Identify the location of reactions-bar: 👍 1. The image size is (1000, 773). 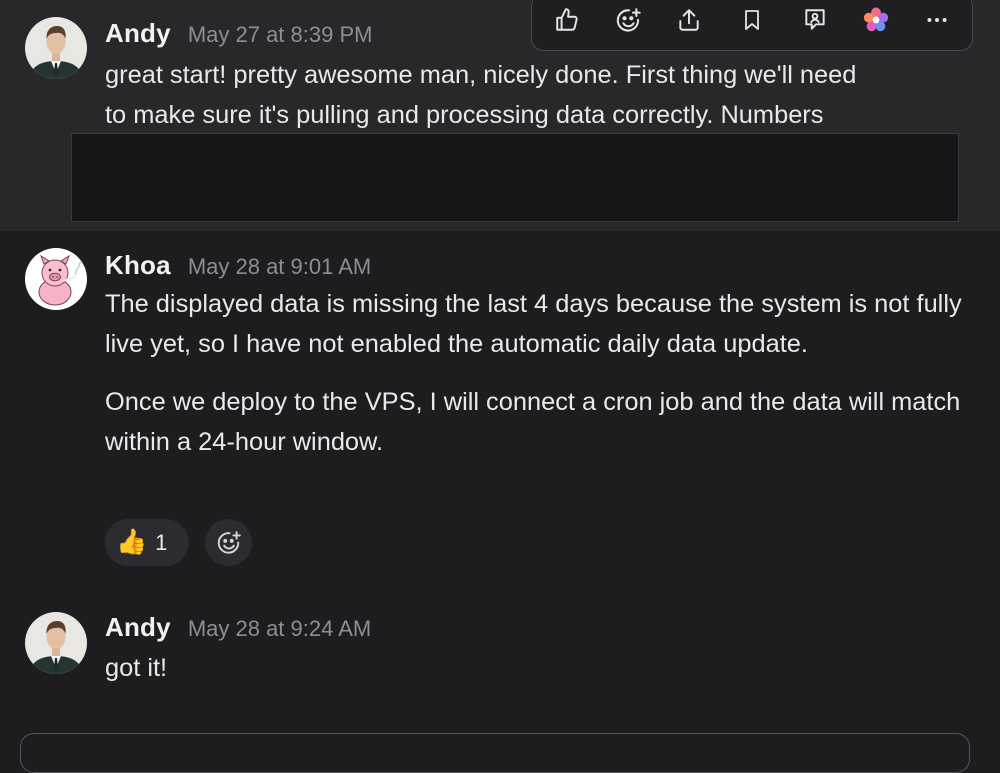
(178, 542).